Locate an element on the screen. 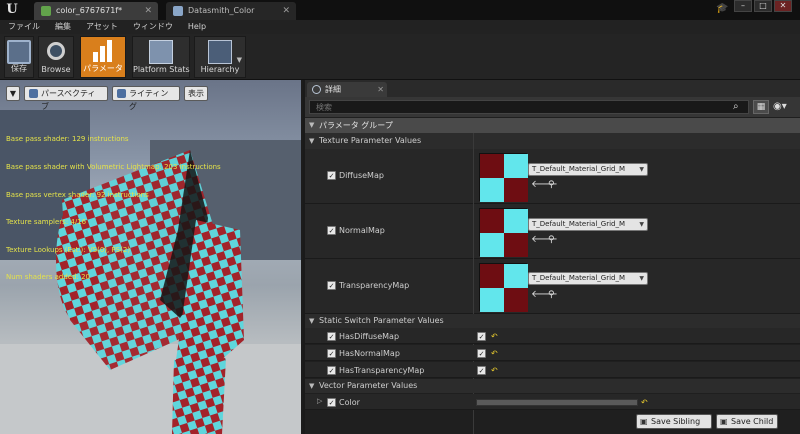  hierarchy-label: Hierarchy is located at coordinates (220, 69).